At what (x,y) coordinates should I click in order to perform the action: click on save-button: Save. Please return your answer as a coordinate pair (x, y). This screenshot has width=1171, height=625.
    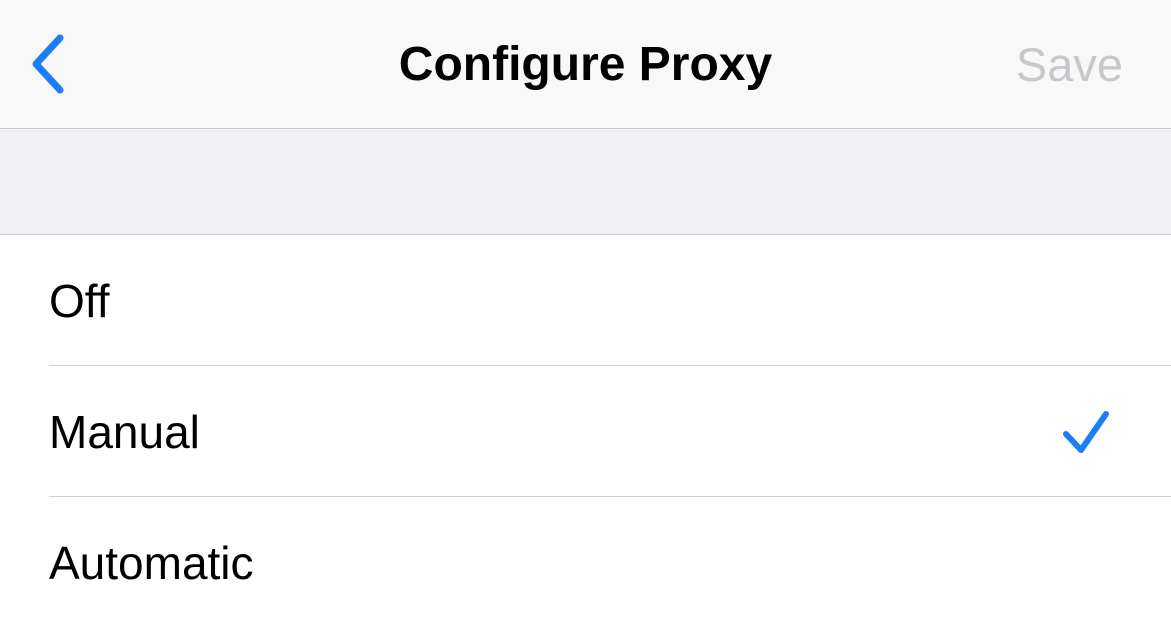
    Looking at the image, I should click on (1069, 64).